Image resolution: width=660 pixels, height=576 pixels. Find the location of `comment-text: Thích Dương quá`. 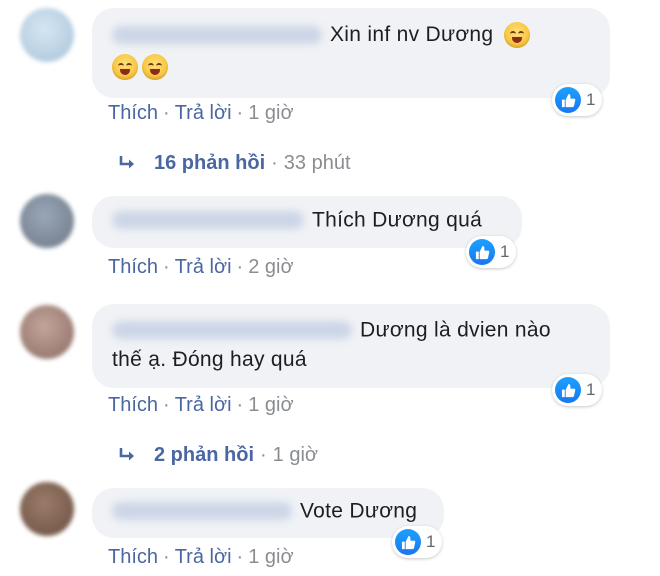

comment-text: Thích Dương quá is located at coordinates (397, 220).